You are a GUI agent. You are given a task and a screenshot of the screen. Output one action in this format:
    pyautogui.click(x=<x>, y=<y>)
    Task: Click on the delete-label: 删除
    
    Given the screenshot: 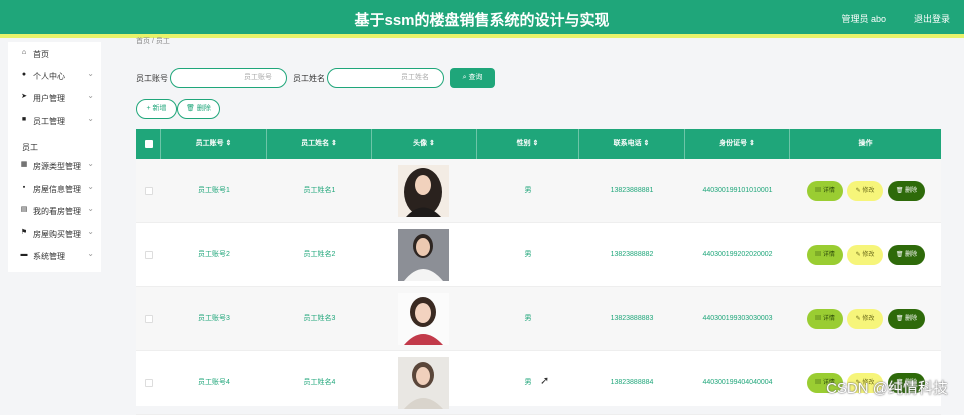 What is the action you would take?
    pyautogui.click(x=204, y=108)
    